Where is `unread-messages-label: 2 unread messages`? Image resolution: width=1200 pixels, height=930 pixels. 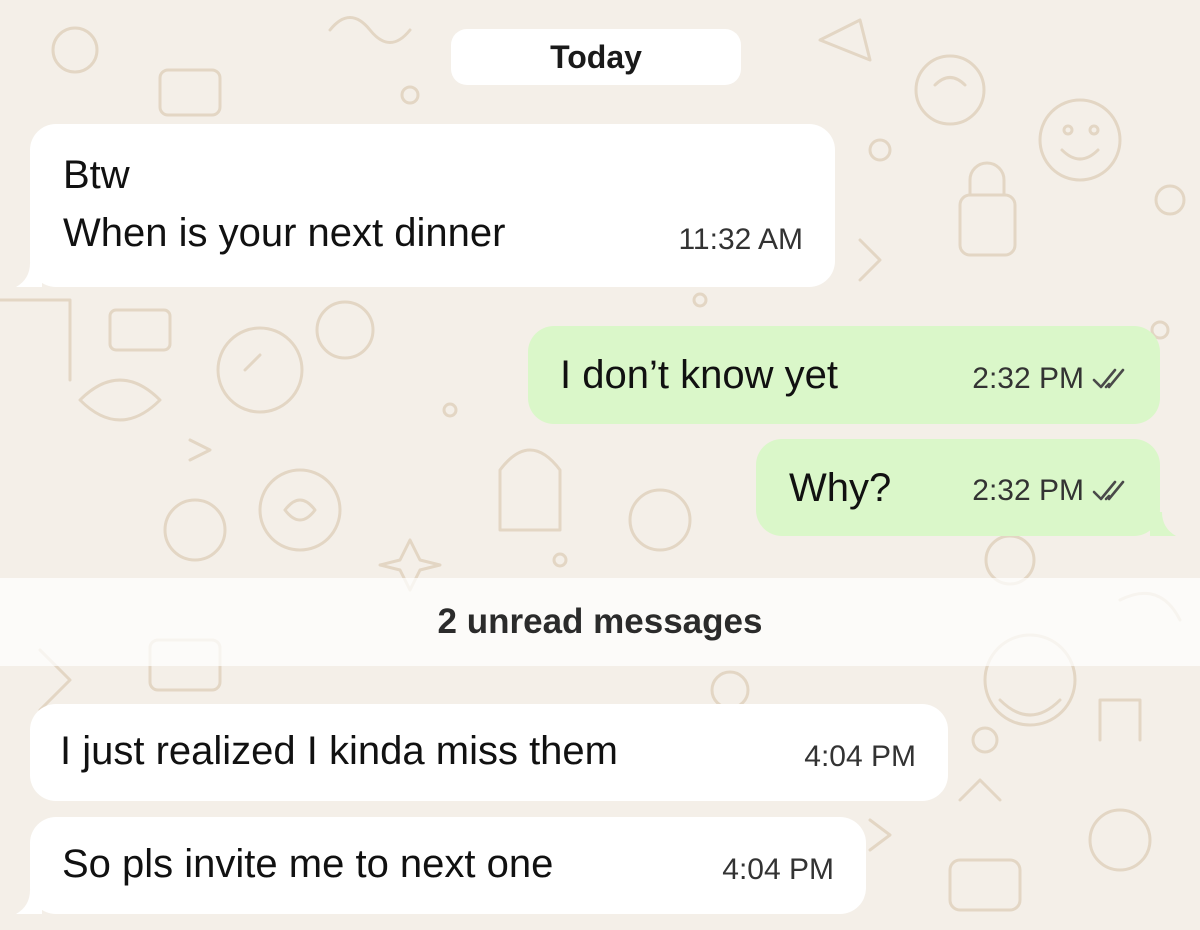
unread-messages-label: 2 unread messages is located at coordinates (600, 621).